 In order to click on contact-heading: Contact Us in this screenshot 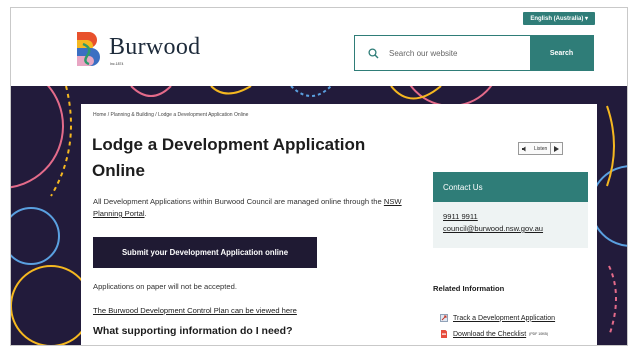, I will do `click(510, 187)`.